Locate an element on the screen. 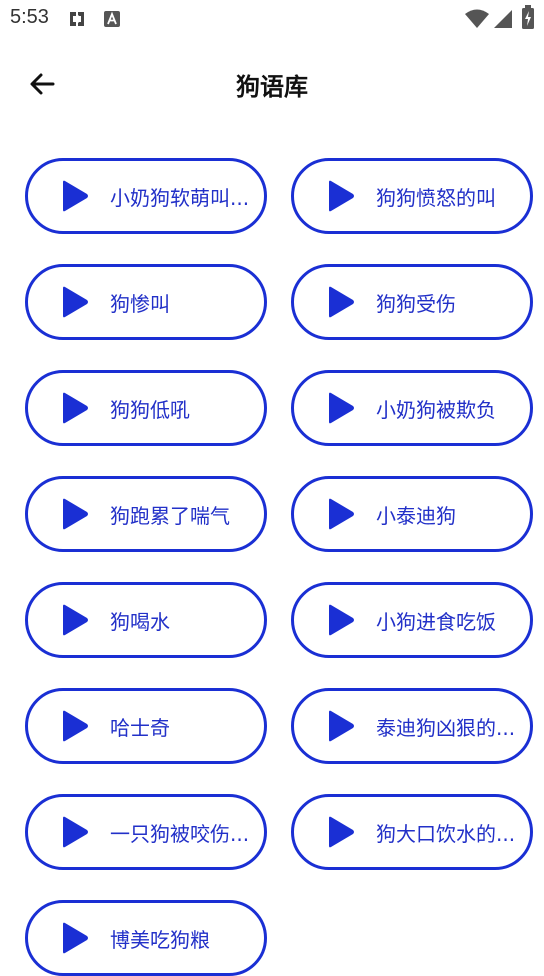 This screenshot has height=976, width=544. sound-item: 狗跑累了喘气 is located at coordinates (146, 514).